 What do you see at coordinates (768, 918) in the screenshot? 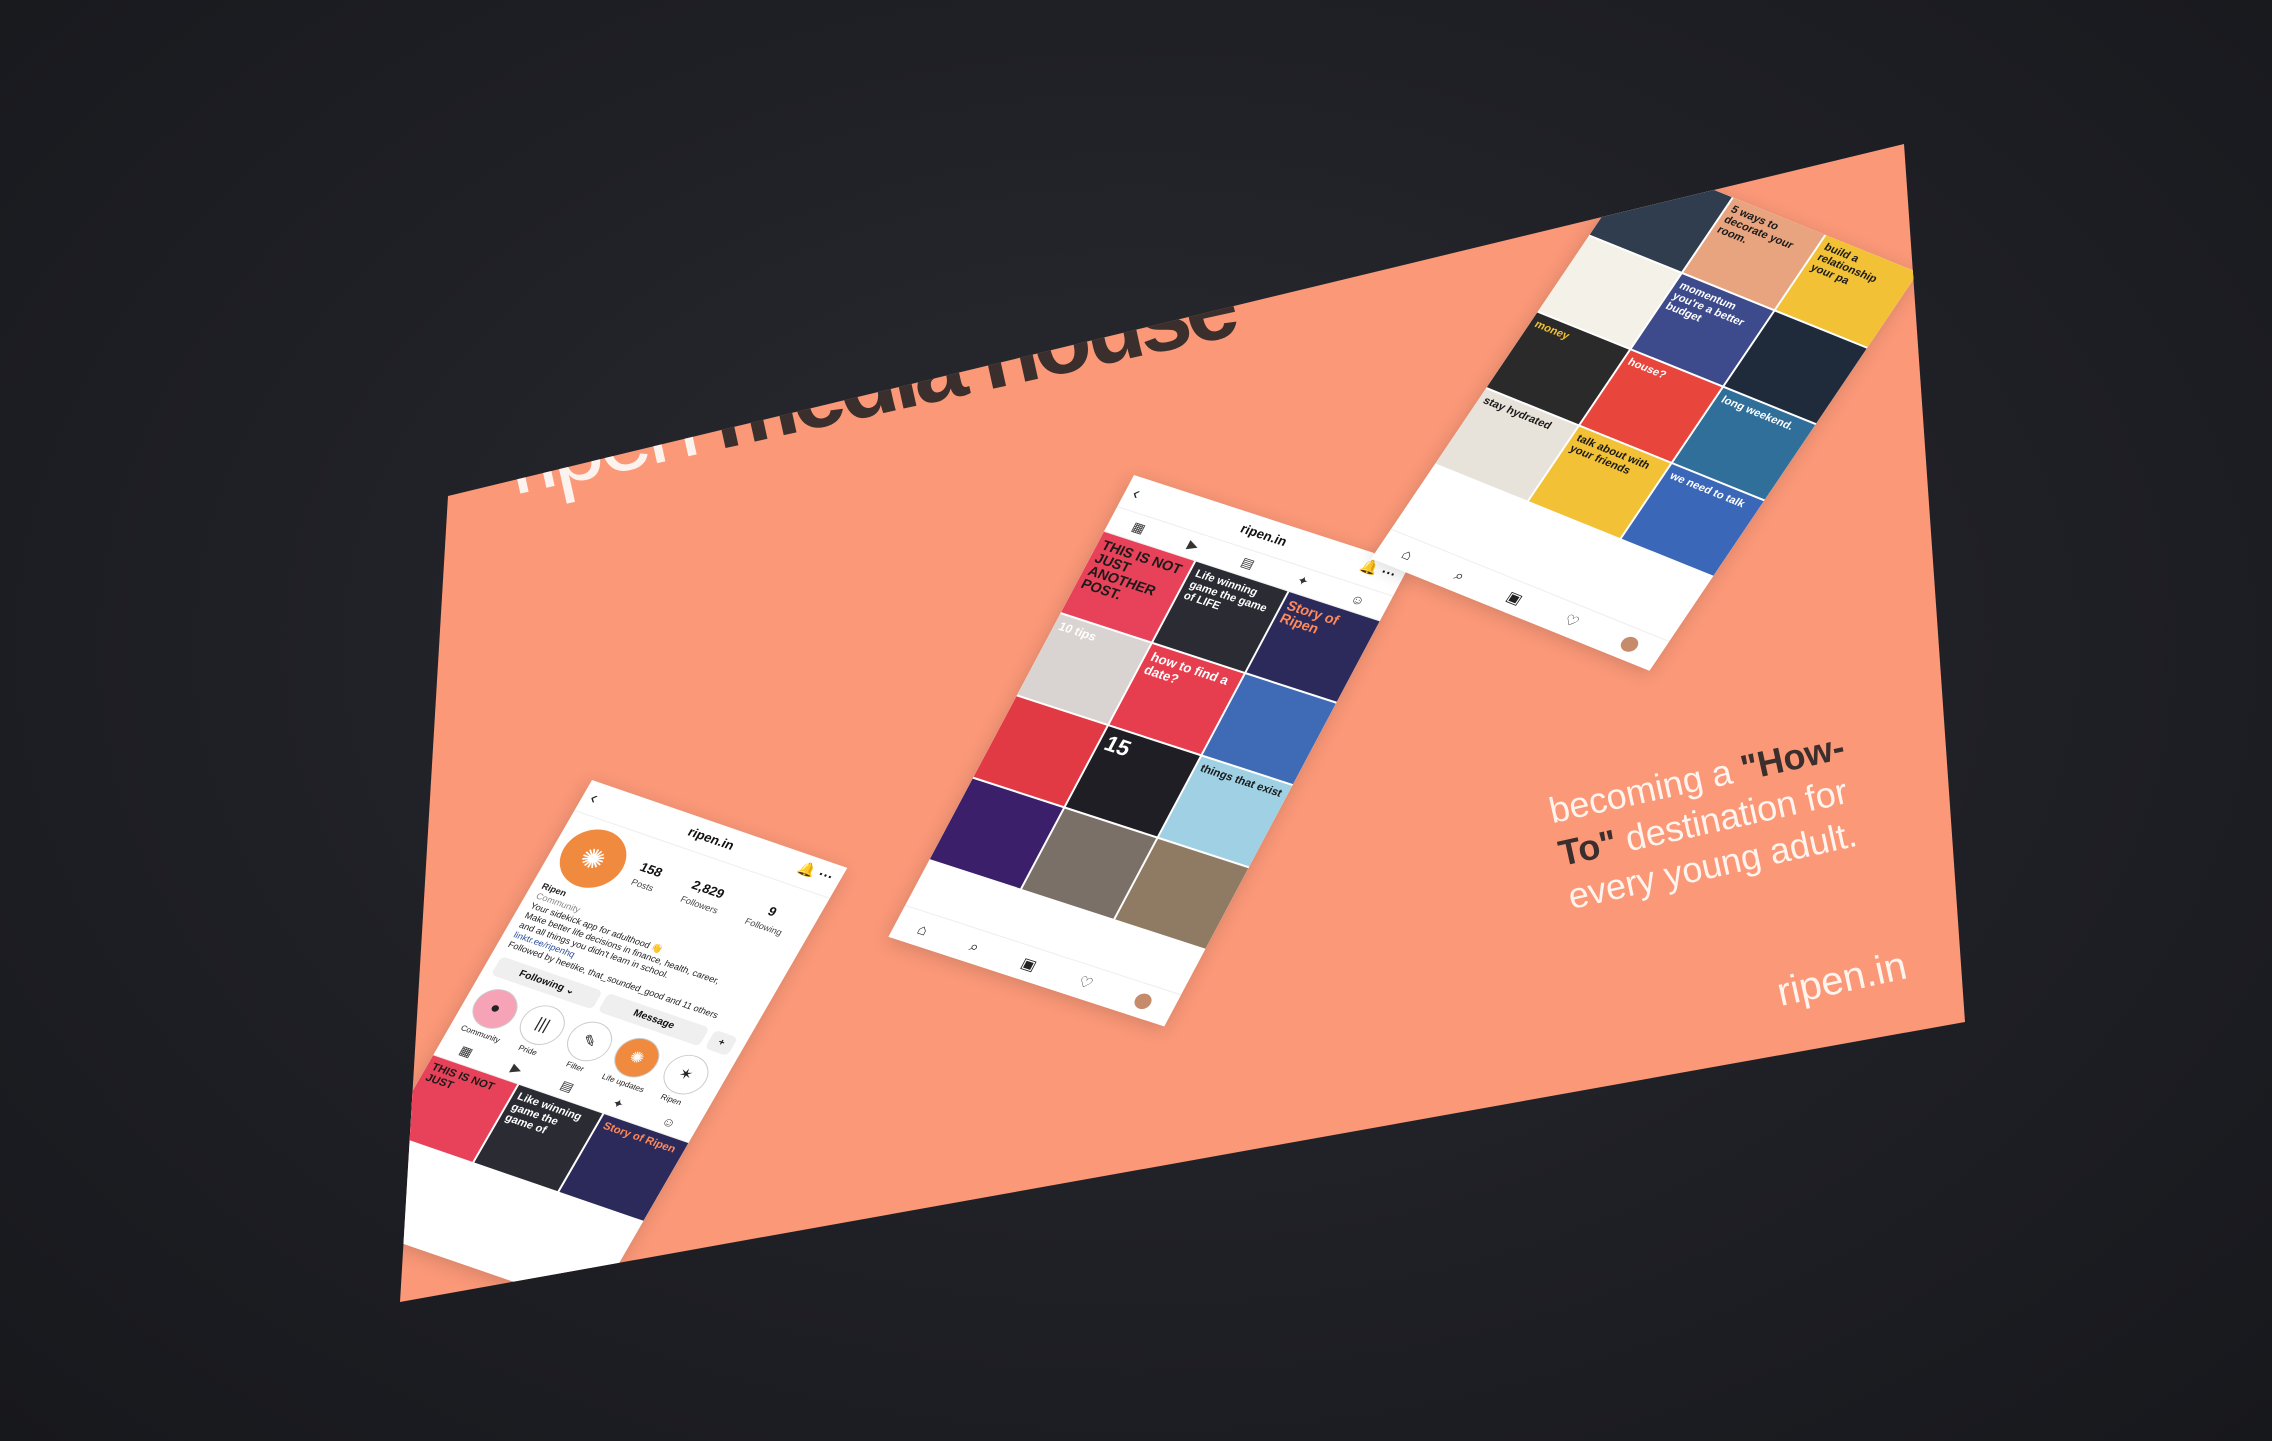
I see `stat-following: 9 Following` at bounding box center [768, 918].